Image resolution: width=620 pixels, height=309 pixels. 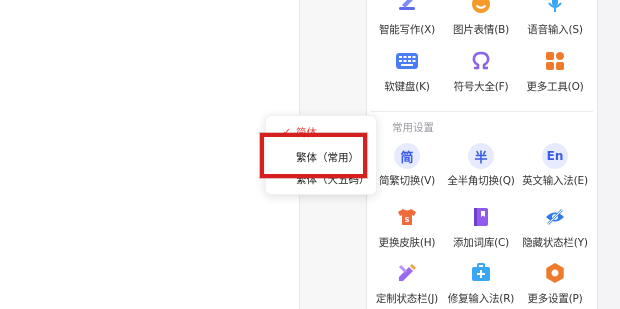 What do you see at coordinates (481, 61) in the screenshot?
I see `omega-icon` at bounding box center [481, 61].